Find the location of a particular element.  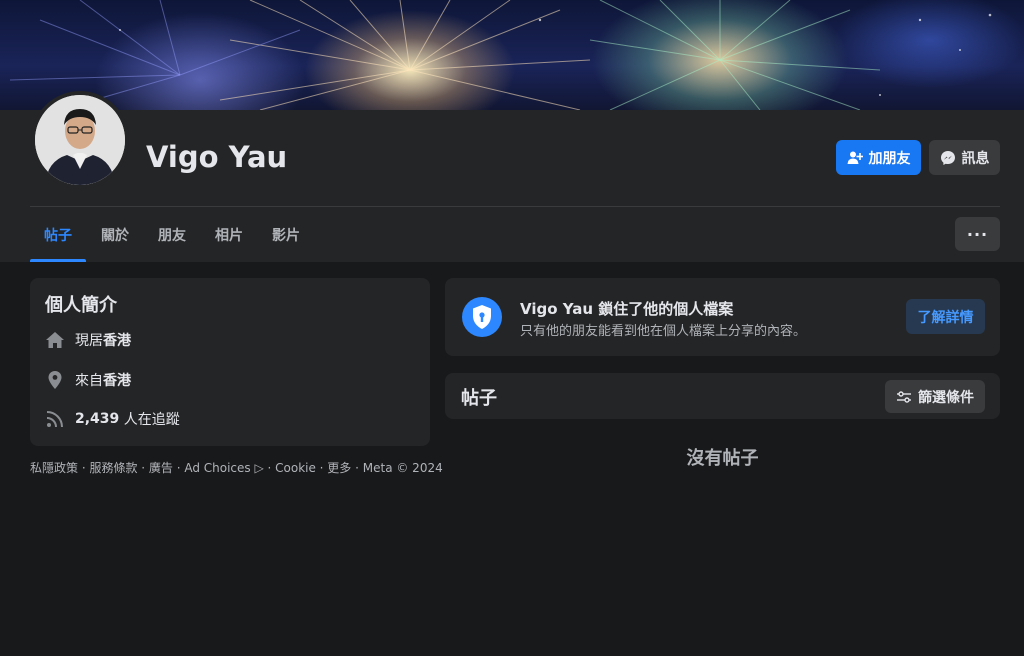

intro-followers: 2,439 人在追蹤 is located at coordinates (112, 419).